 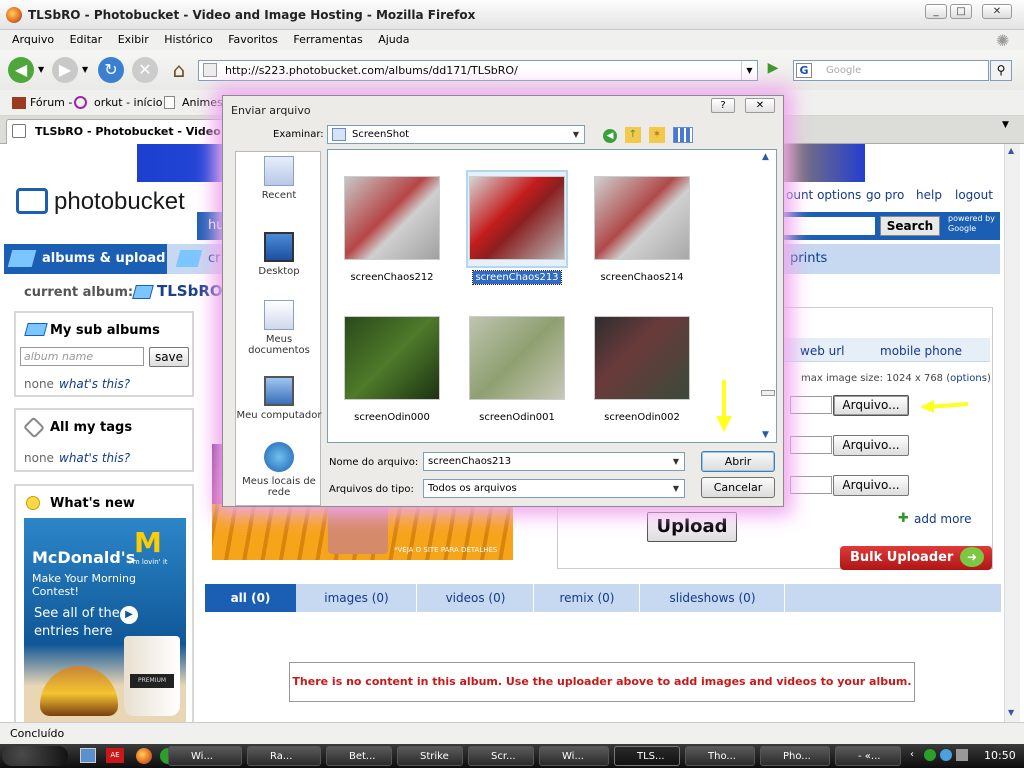 I want to click on minimize-button: _, so click(x=936, y=11).